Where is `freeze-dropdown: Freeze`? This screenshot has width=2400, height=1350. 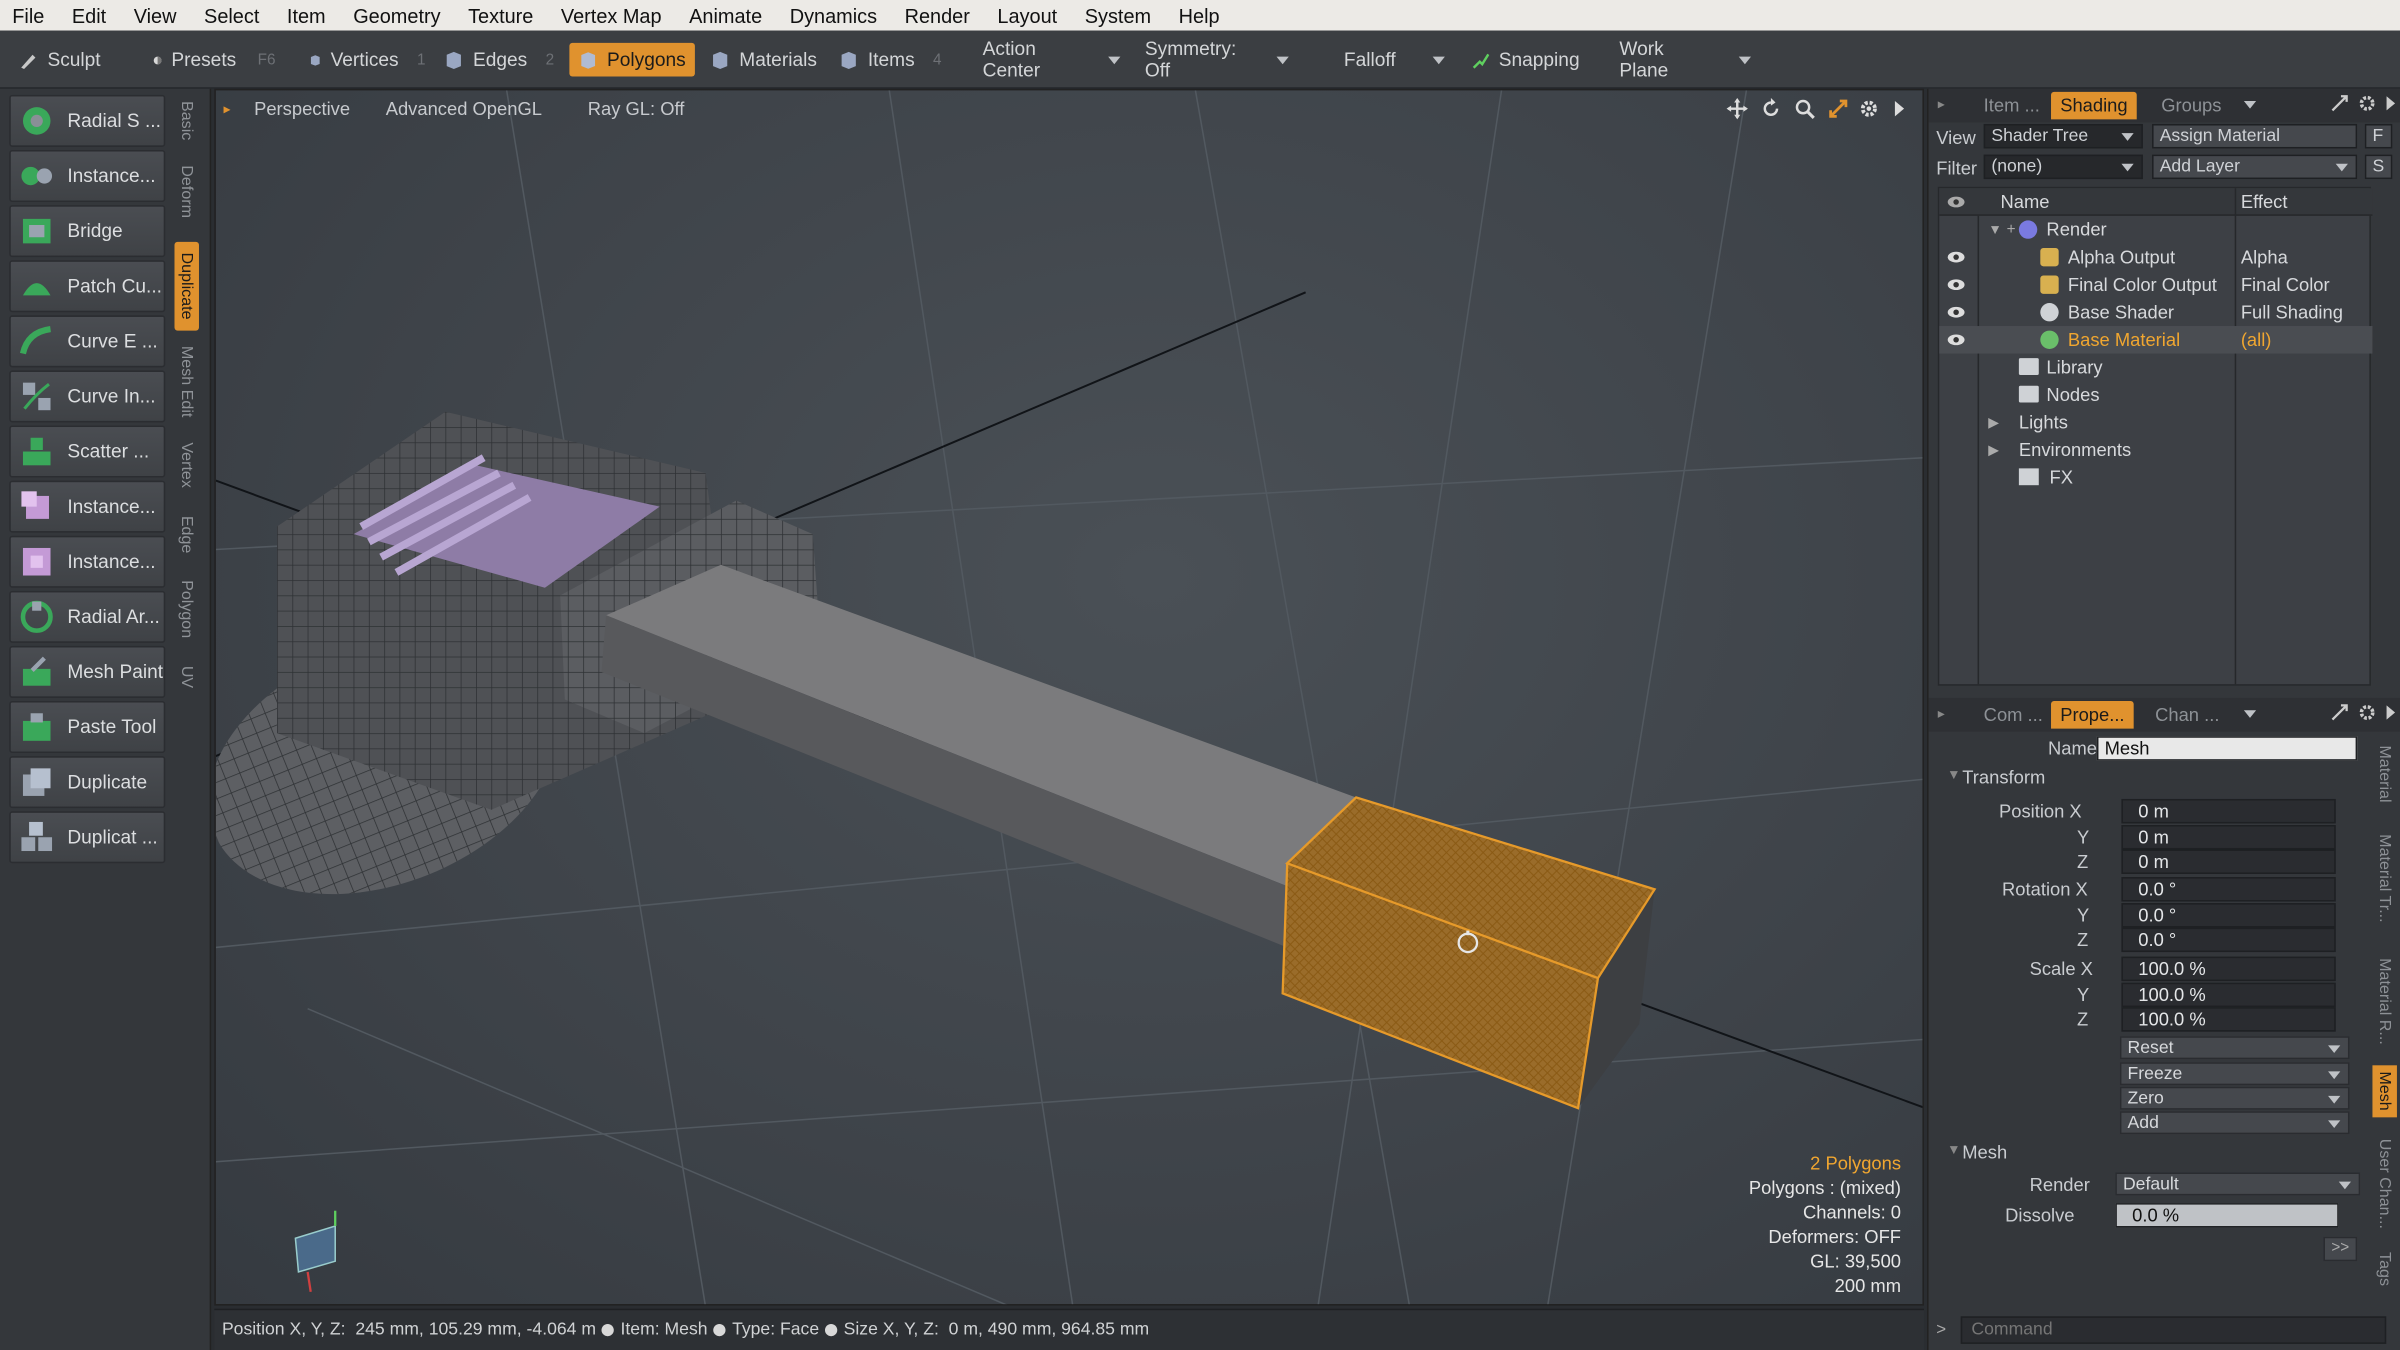 freeze-dropdown: Freeze is located at coordinates (2234, 1074).